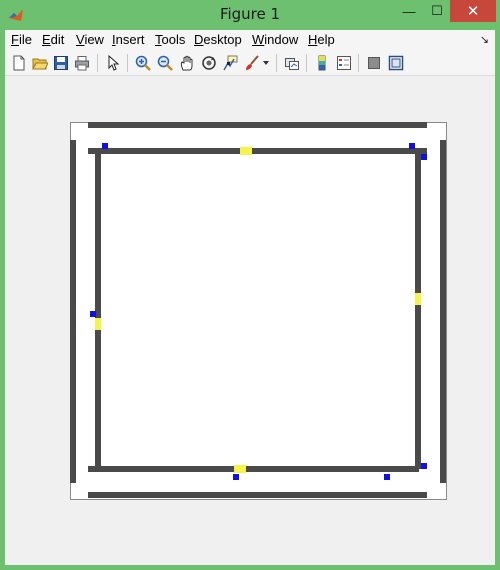  I want to click on menu-help: Help, so click(321, 39).